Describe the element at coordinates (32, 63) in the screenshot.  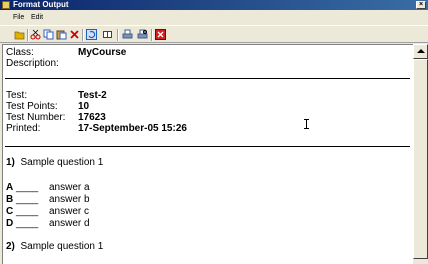
I see `description-label: Description:` at that location.